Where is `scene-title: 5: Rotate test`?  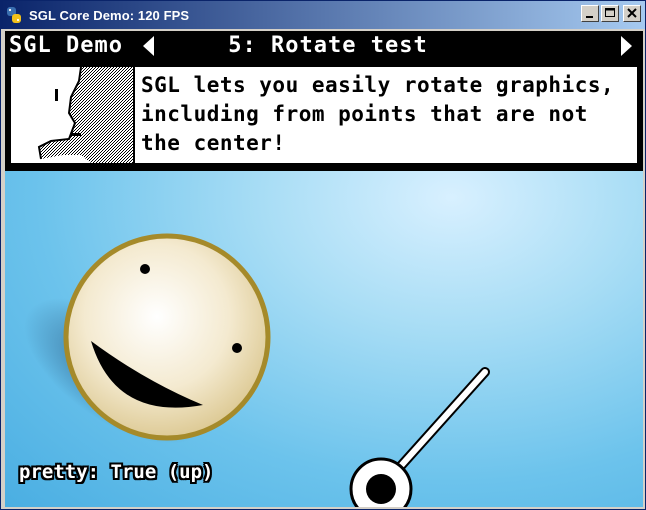
scene-title: 5: Rotate test is located at coordinates (328, 45).